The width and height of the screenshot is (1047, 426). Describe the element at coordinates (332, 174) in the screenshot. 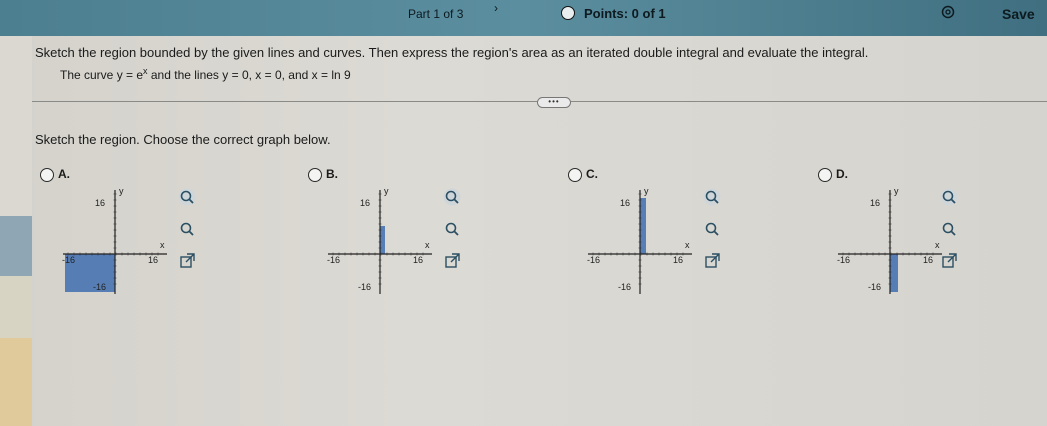

I see `option-label: B.` at that location.